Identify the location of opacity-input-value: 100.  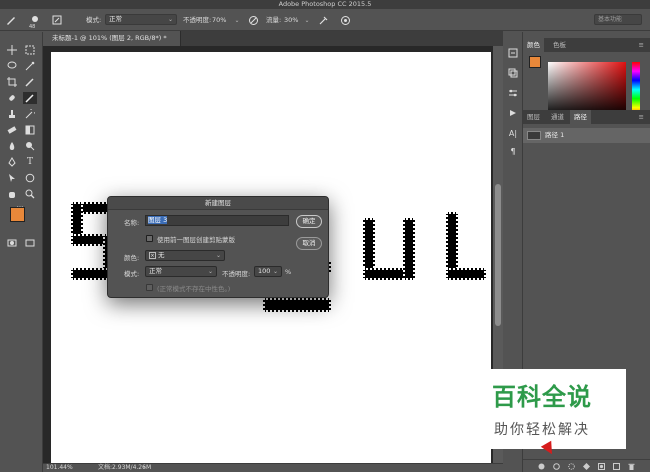
(264, 271).